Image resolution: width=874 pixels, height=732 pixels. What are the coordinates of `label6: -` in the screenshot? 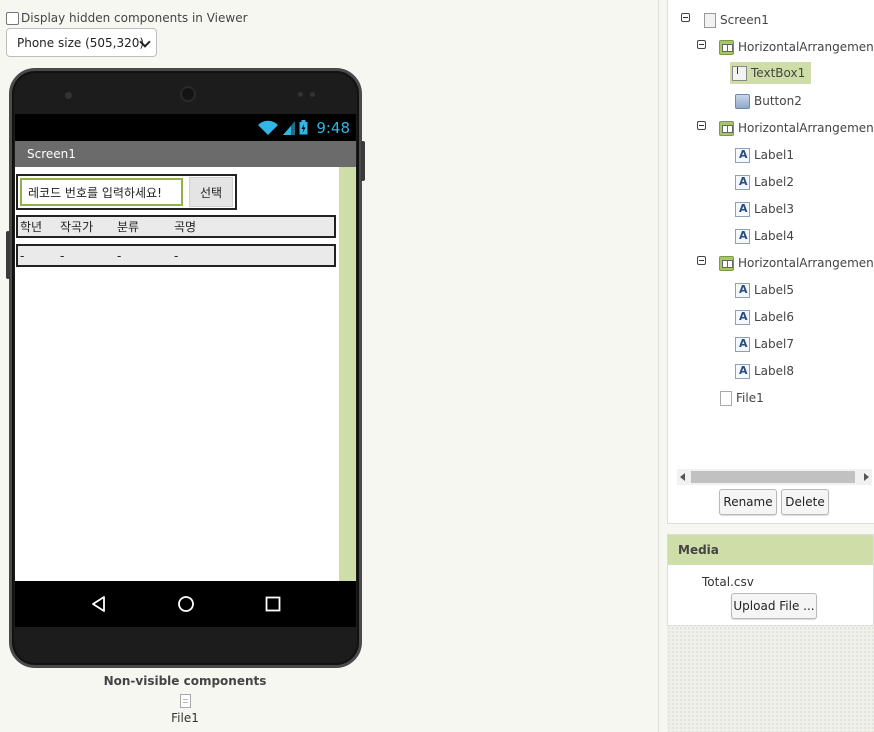 It's located at (88, 256).